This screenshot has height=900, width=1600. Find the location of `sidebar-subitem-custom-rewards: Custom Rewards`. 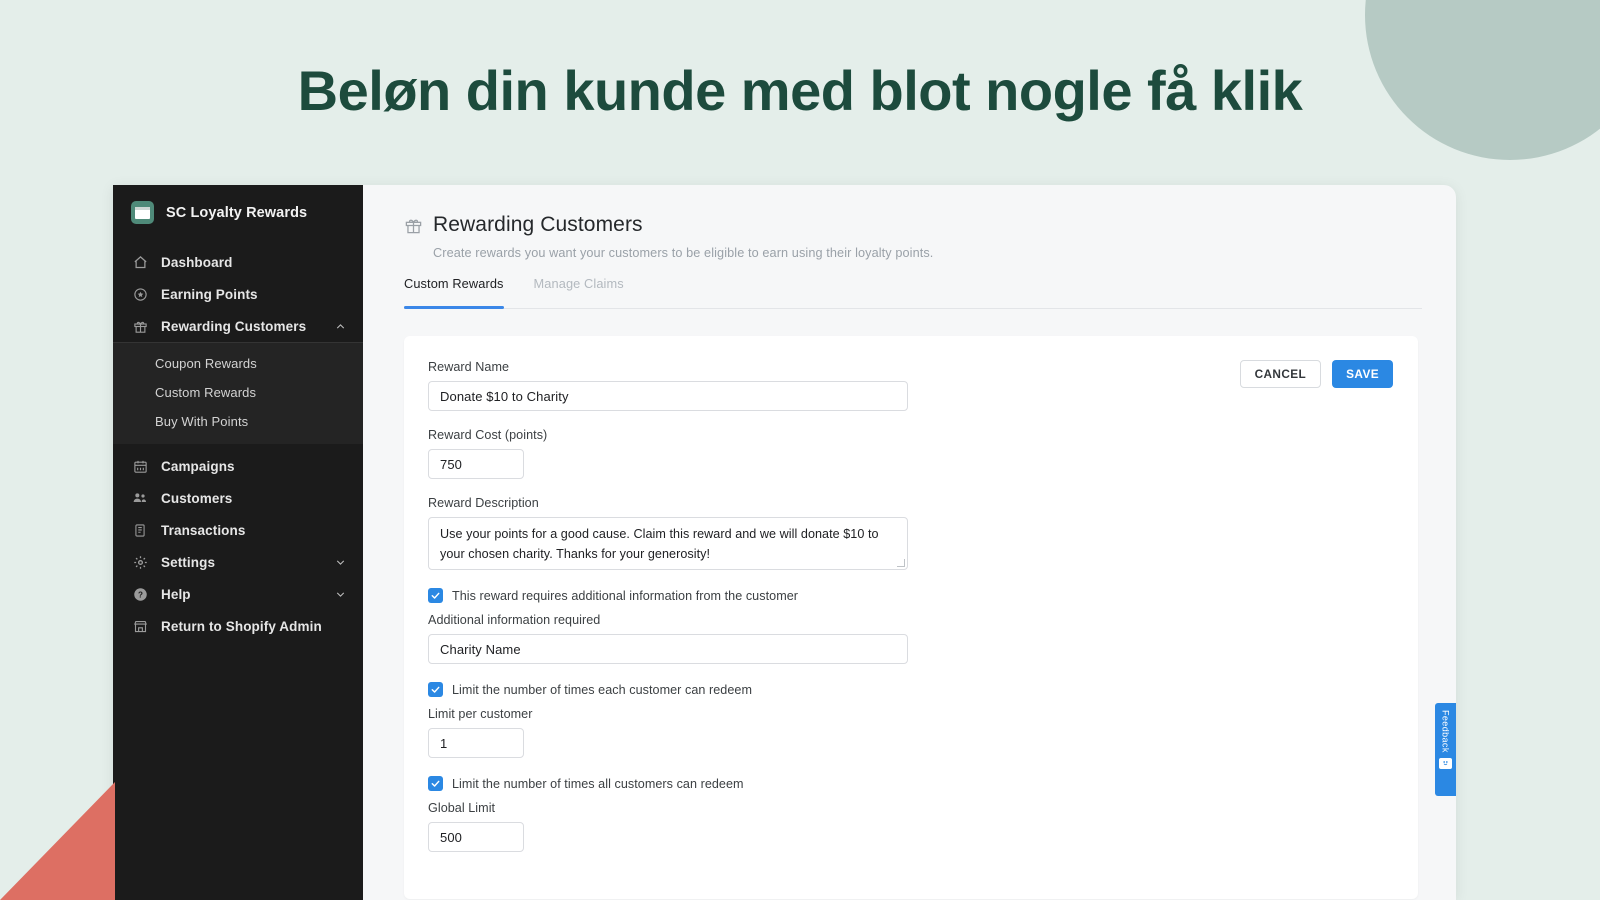

sidebar-subitem-custom-rewards: Custom Rewards is located at coordinates (238, 392).